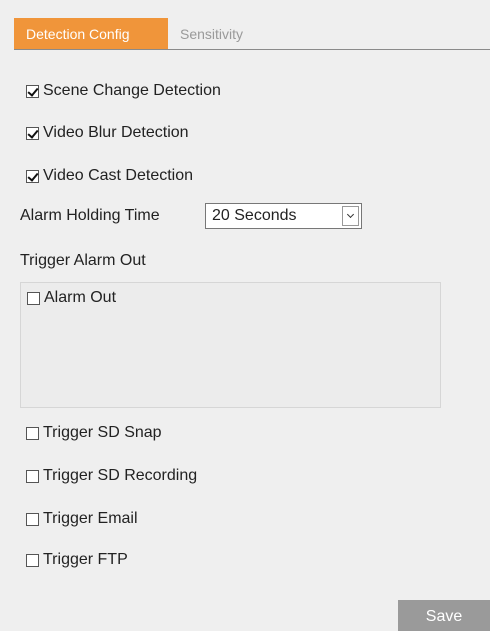 This screenshot has width=490, height=632. What do you see at coordinates (212, 33) in the screenshot?
I see `tab-sensitivity: Sensitivity` at bounding box center [212, 33].